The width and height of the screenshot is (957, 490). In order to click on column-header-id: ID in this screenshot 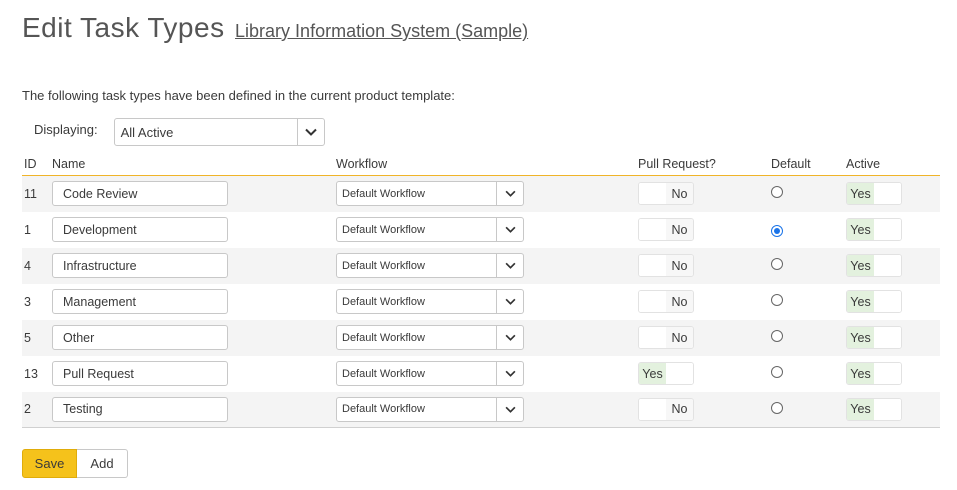, I will do `click(36, 164)`.